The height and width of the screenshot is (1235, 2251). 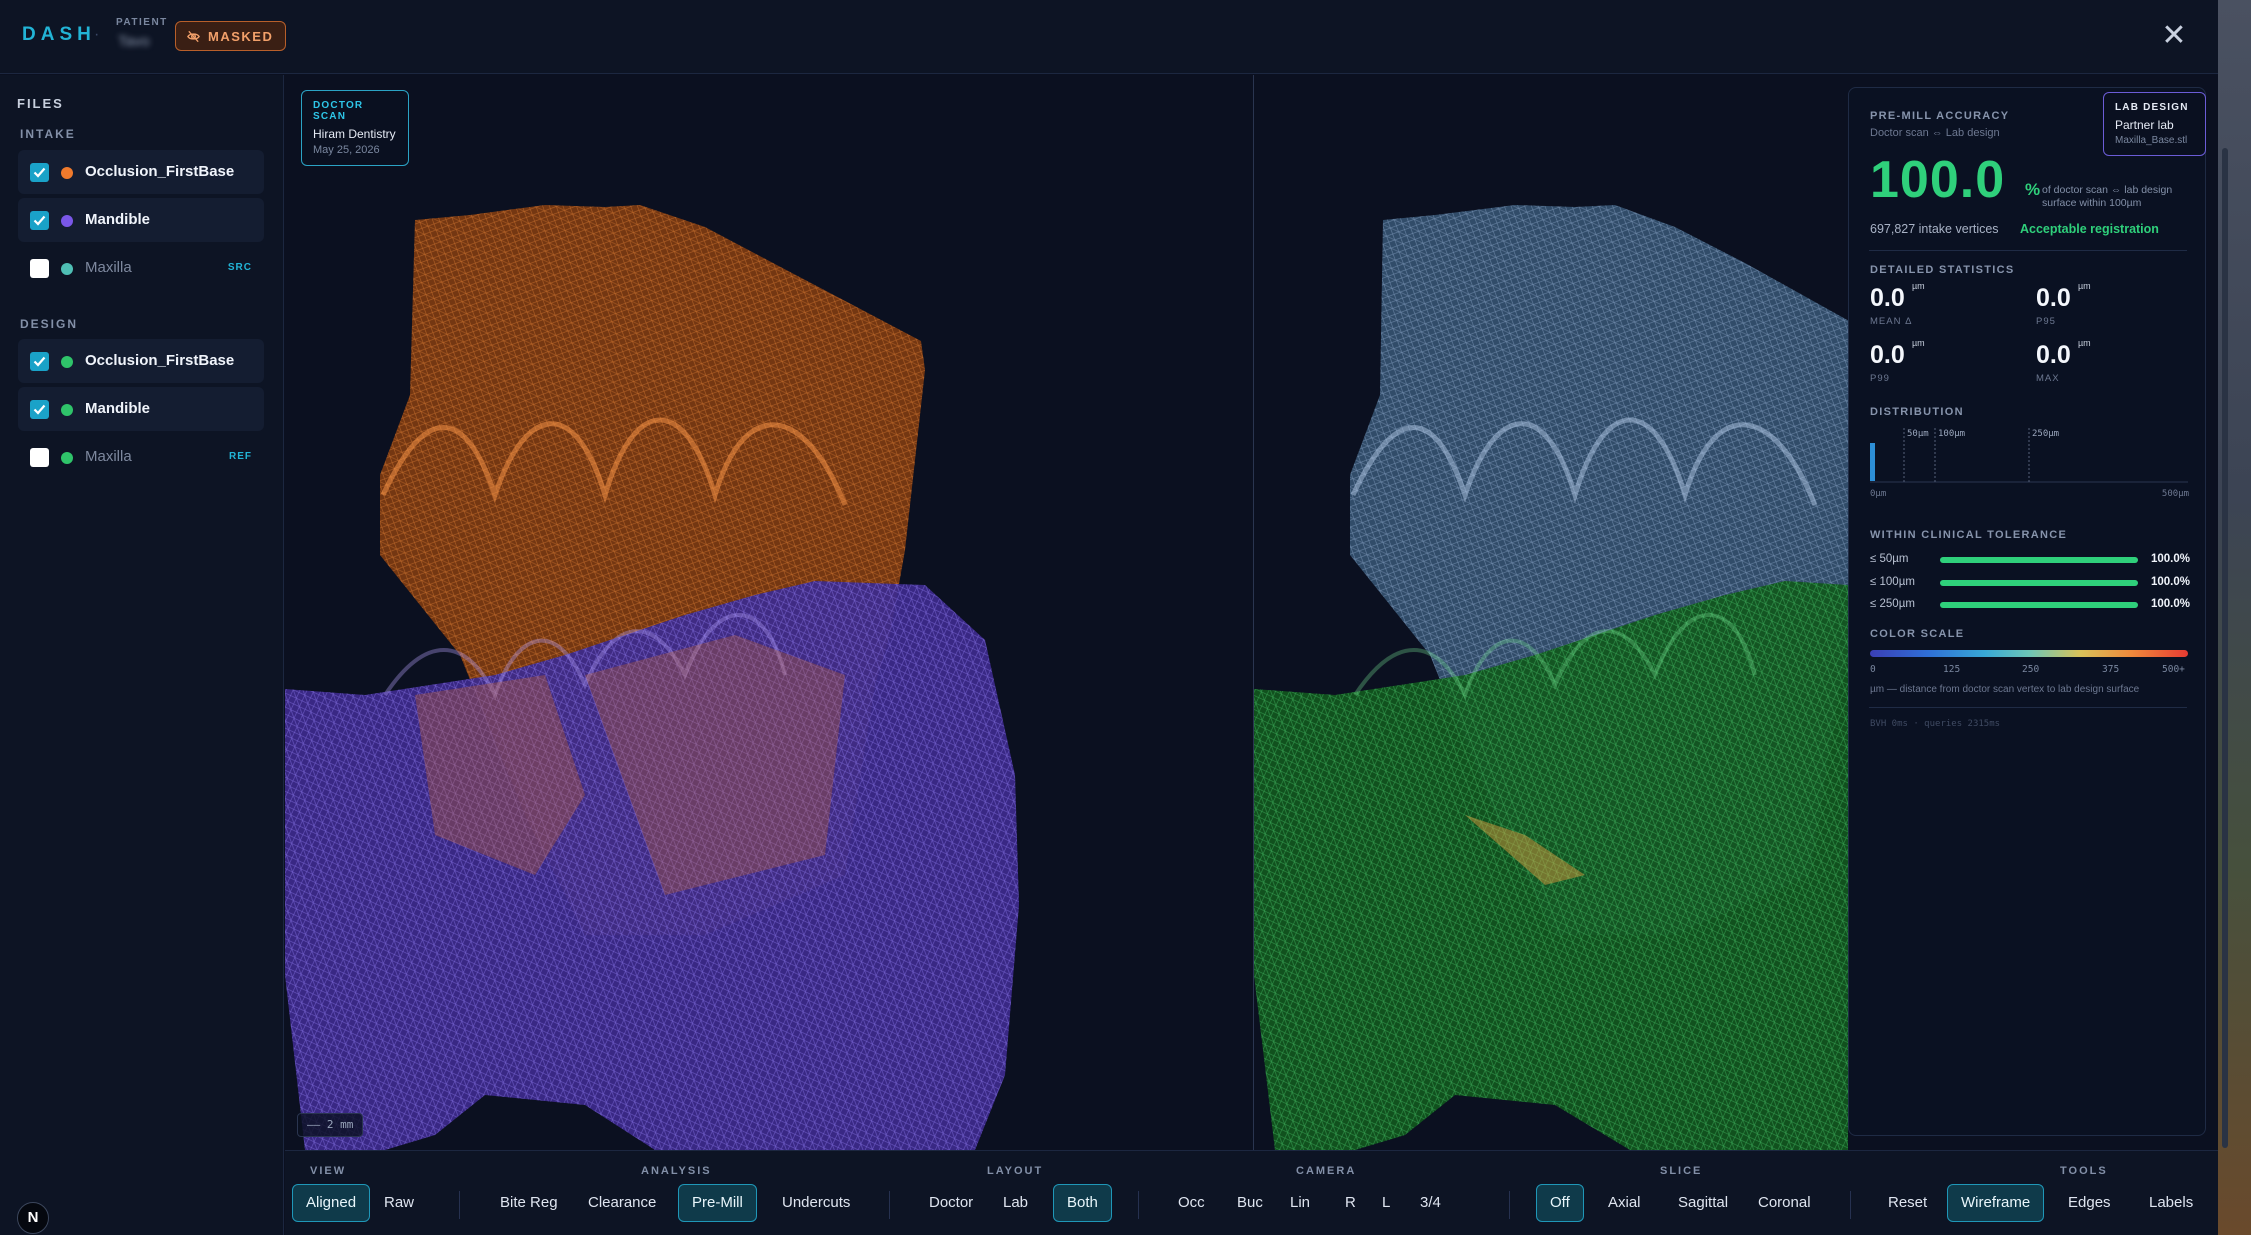 What do you see at coordinates (2234, 617) in the screenshot?
I see `window-scrollbar` at bounding box center [2234, 617].